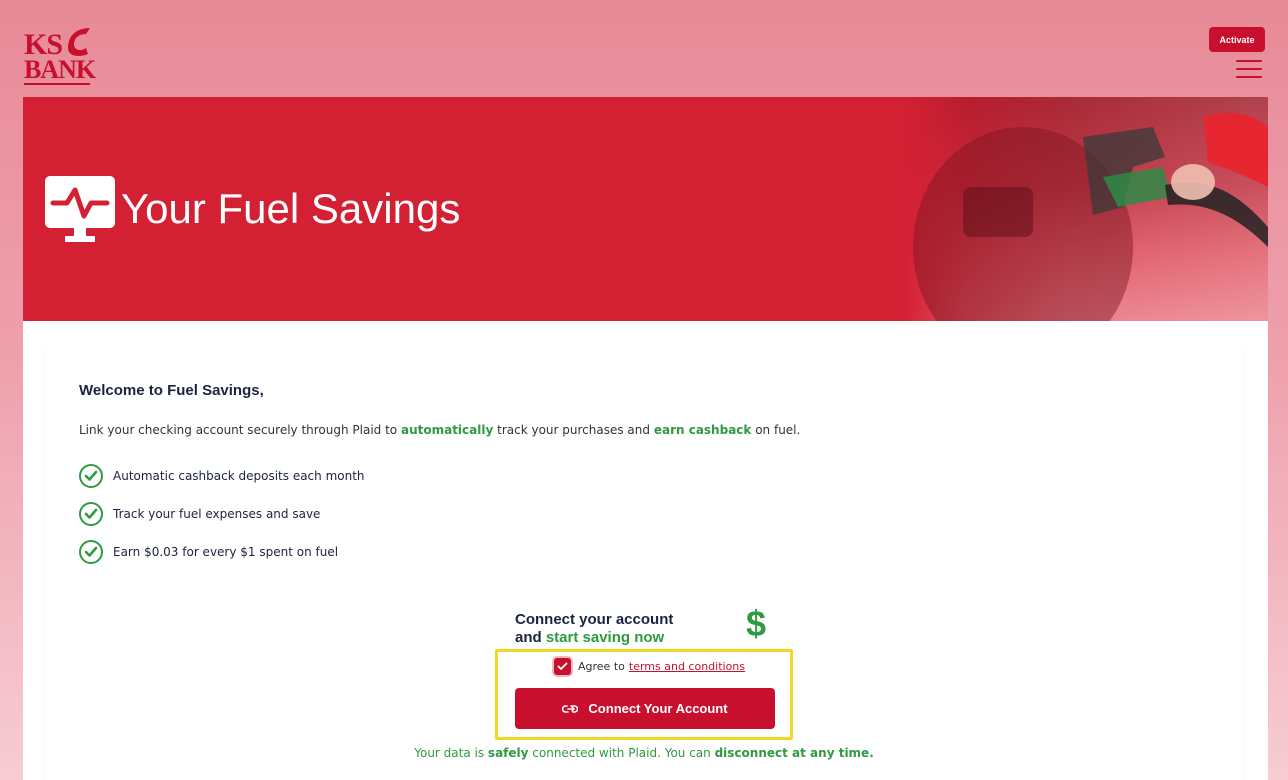 This screenshot has height=780, width=1288. Describe the element at coordinates (605, 637) in the screenshot. I see `cta-start-saving: start saving now` at that location.